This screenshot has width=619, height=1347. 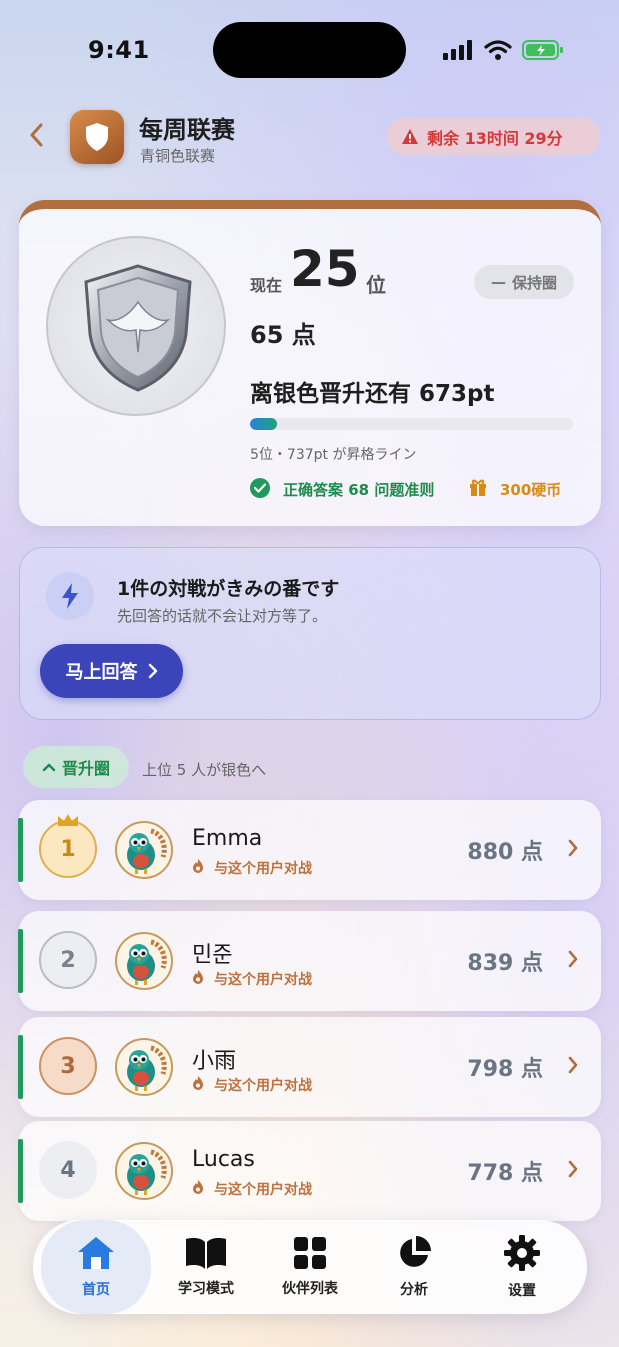 What do you see at coordinates (376, 285) in the screenshot?
I see `rank-unit: 位` at bounding box center [376, 285].